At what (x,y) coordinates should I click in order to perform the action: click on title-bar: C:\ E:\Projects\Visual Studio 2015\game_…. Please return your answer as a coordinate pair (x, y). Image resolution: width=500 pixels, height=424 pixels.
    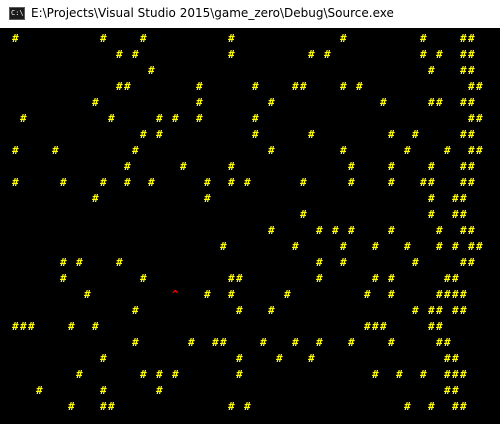
    Looking at the image, I should click on (250, 14).